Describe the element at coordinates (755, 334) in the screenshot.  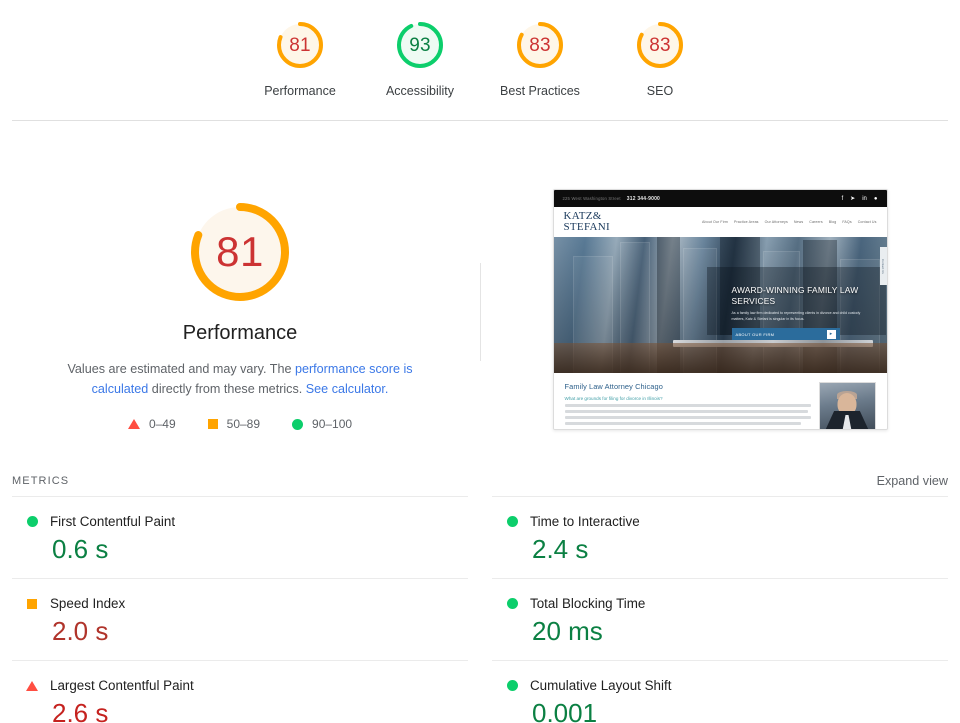
I see `thumbnail-hero-button-label: ABOUT OUR FIRM` at that location.